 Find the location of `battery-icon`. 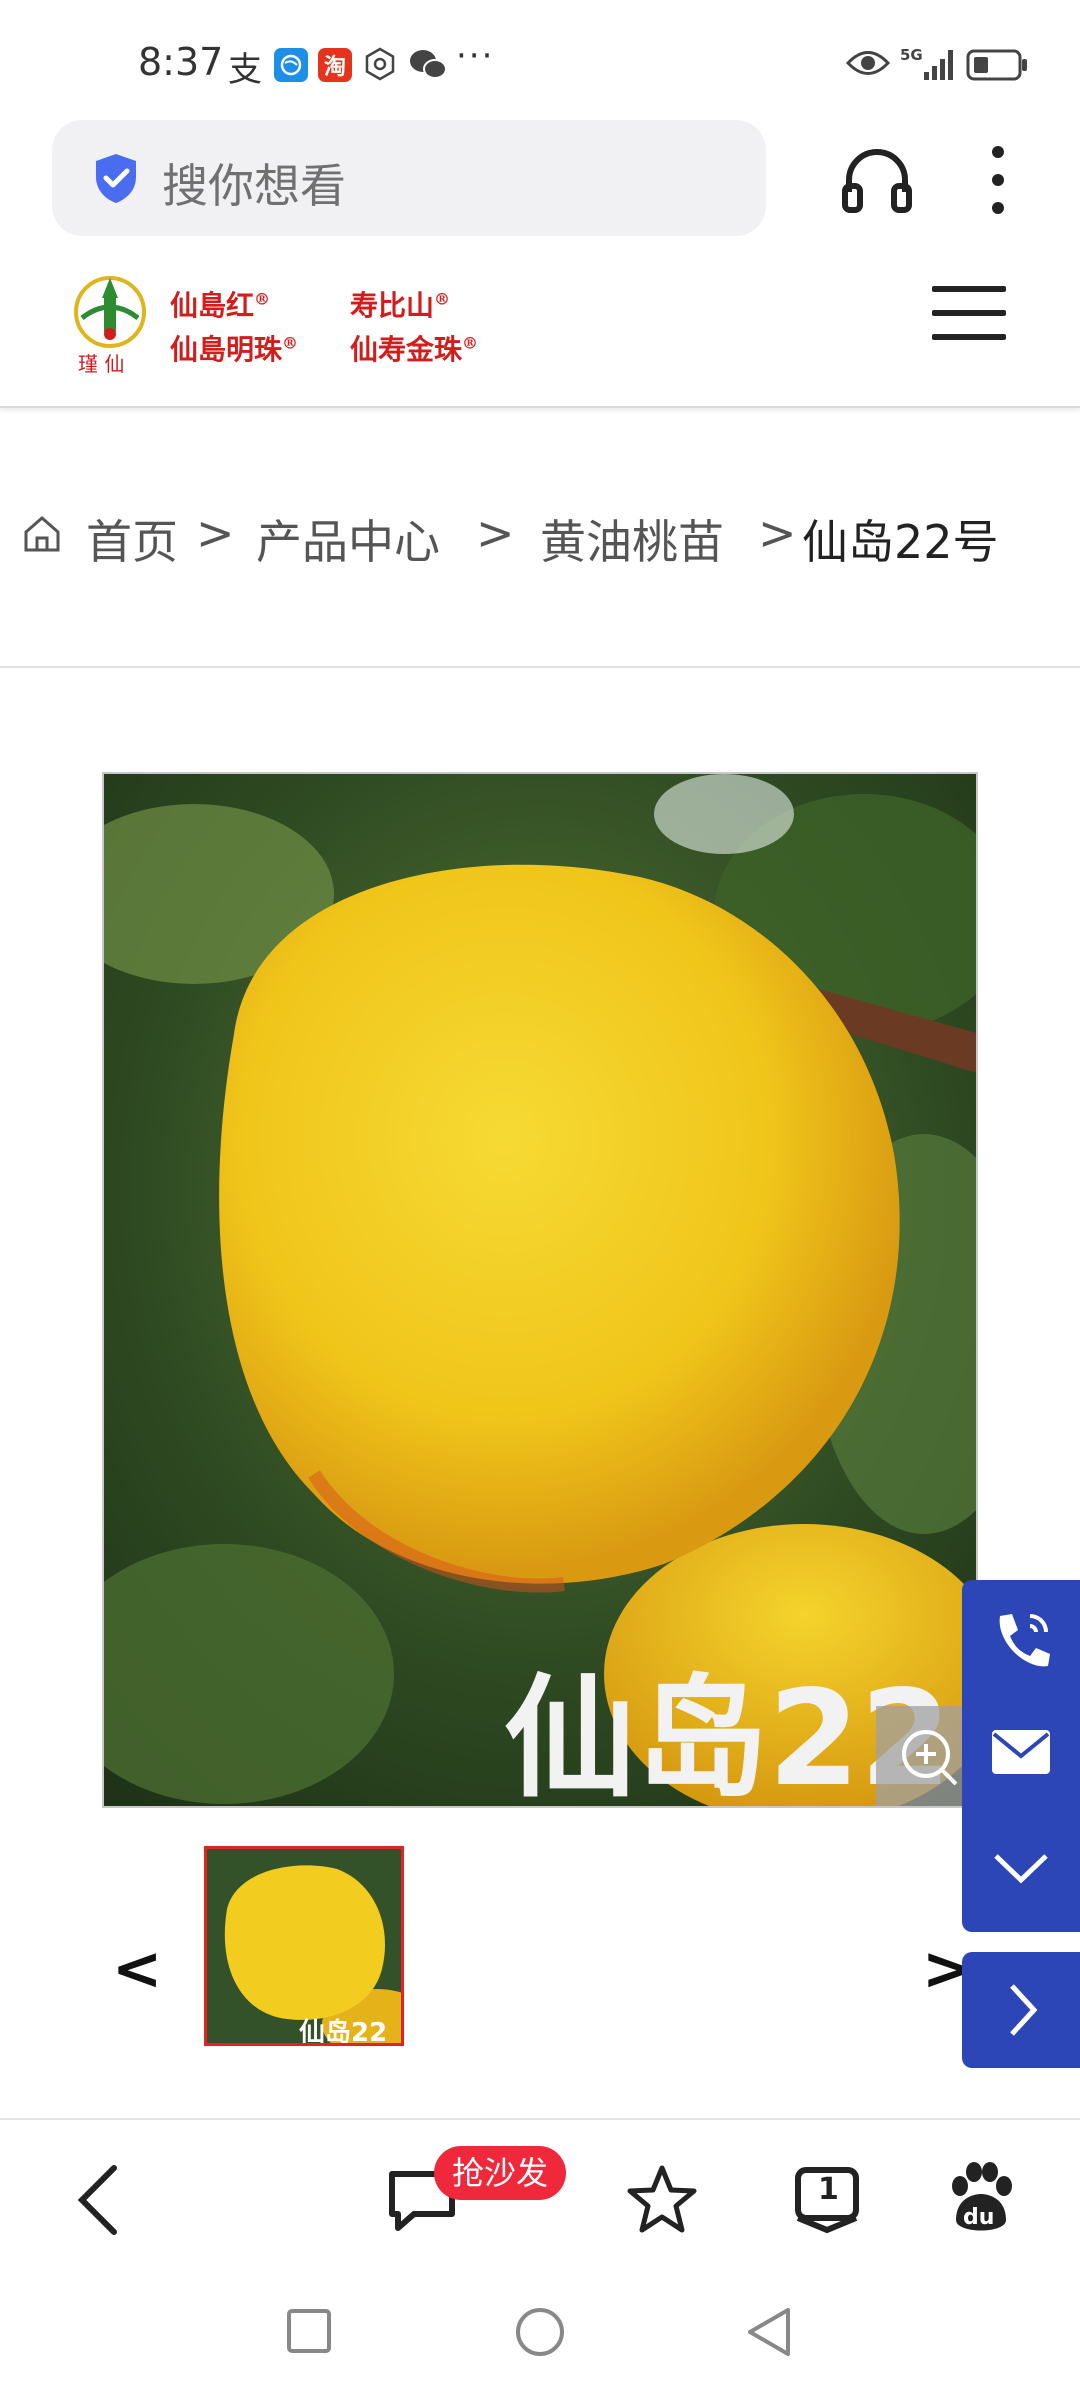

battery-icon is located at coordinates (998, 67).